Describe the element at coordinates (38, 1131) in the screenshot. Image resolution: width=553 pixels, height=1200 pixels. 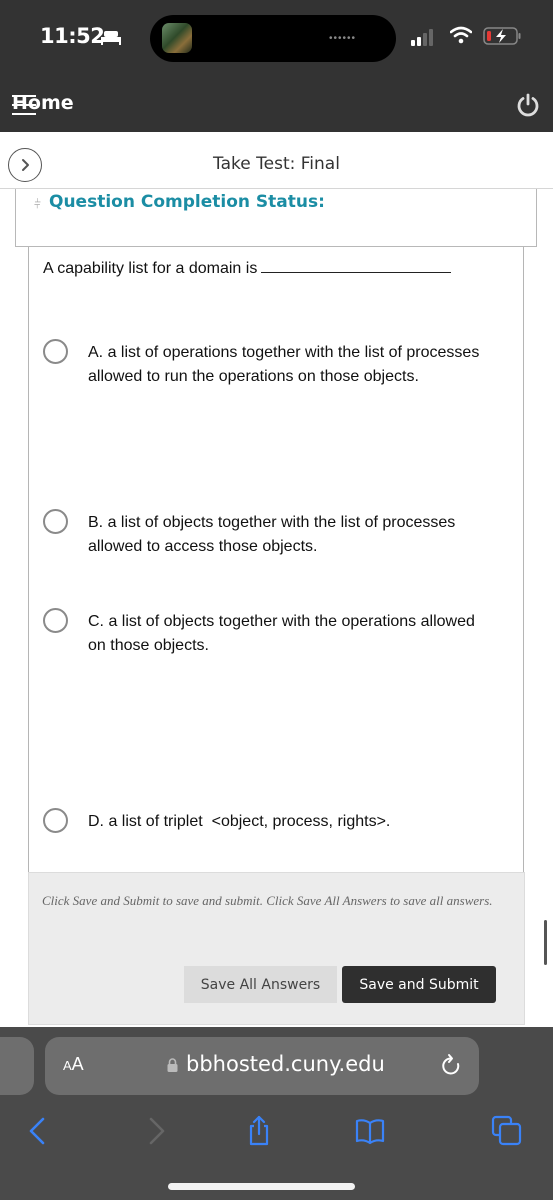
I see `back-chevron-icon` at that location.